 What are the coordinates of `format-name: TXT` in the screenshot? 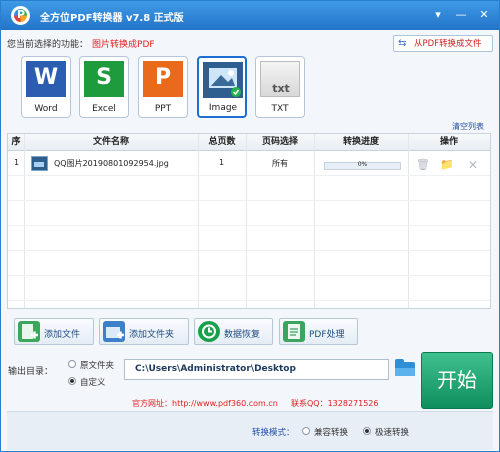 It's located at (280, 109).